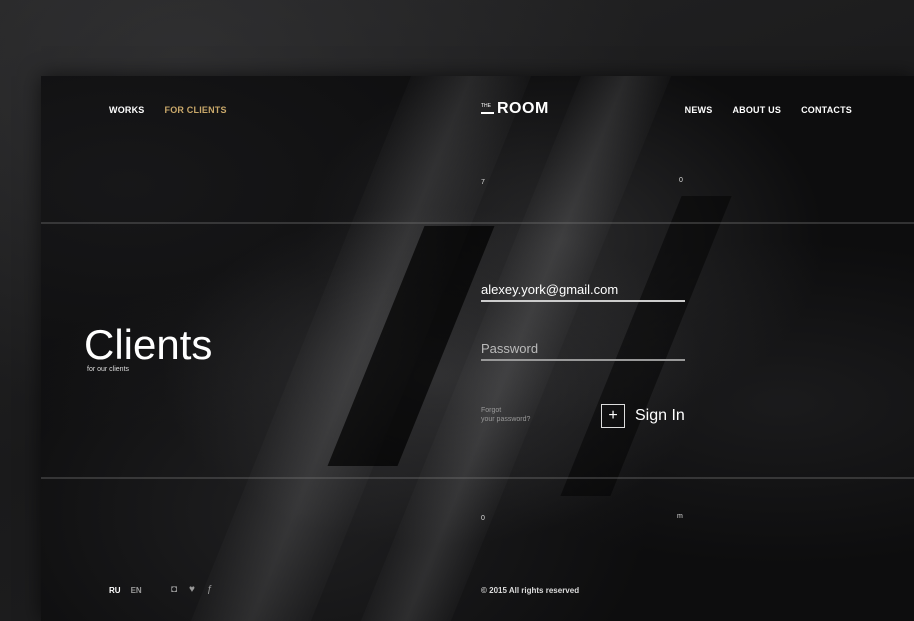 This screenshot has width=914, height=621. I want to click on logo-small: THE, so click(487, 109).